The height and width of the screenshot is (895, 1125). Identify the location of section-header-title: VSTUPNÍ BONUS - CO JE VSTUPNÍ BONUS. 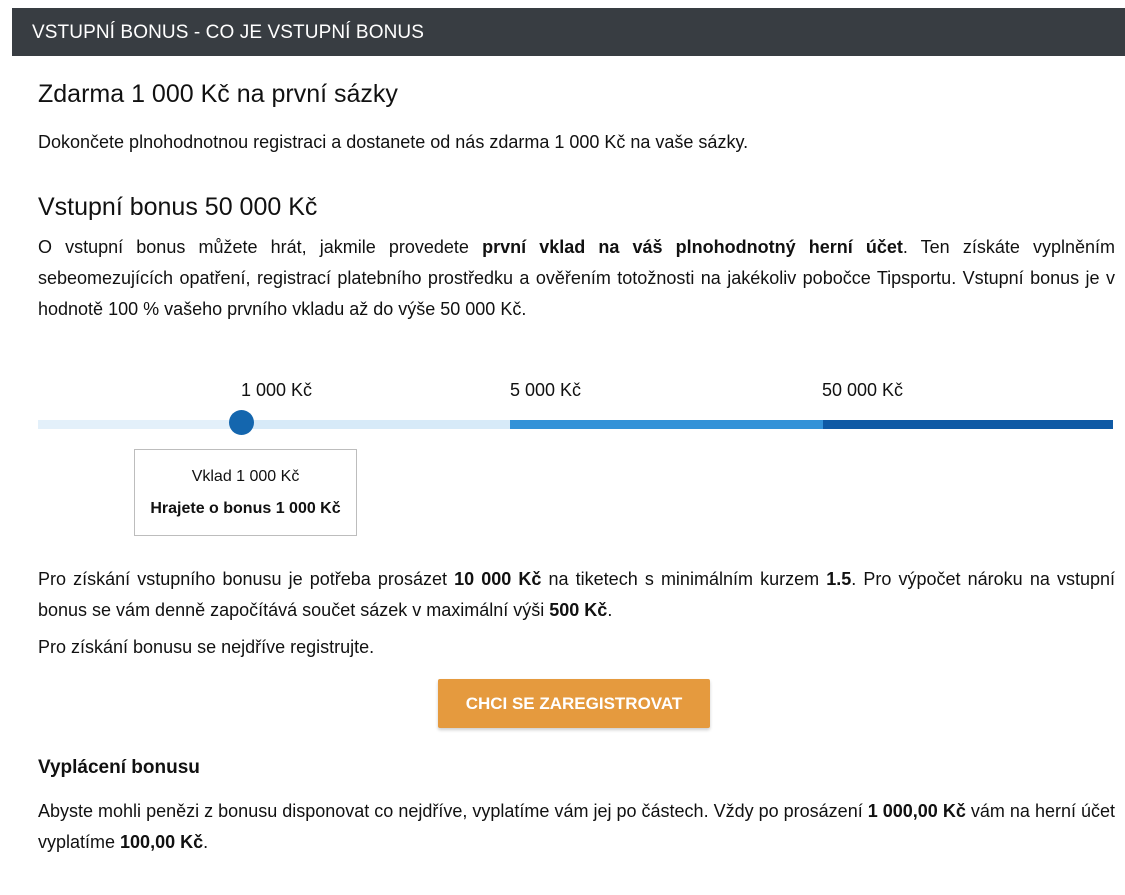
(228, 32).